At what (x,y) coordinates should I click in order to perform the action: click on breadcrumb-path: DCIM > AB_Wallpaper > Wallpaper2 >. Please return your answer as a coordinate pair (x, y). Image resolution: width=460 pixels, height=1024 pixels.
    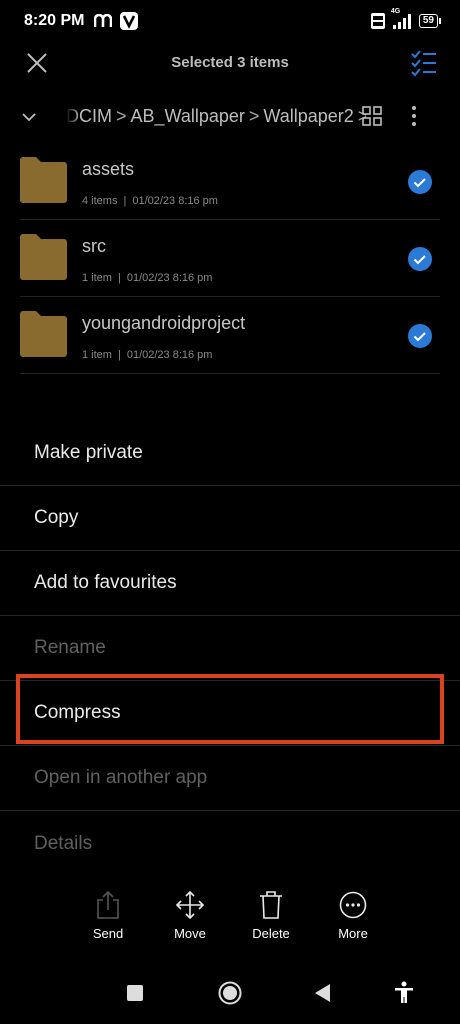
    Looking at the image, I should click on (216, 116).